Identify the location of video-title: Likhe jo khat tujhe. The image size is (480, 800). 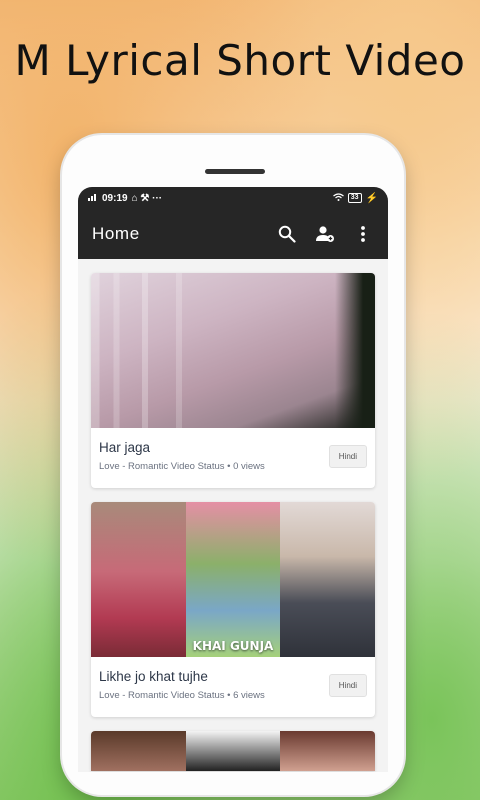
(182, 676).